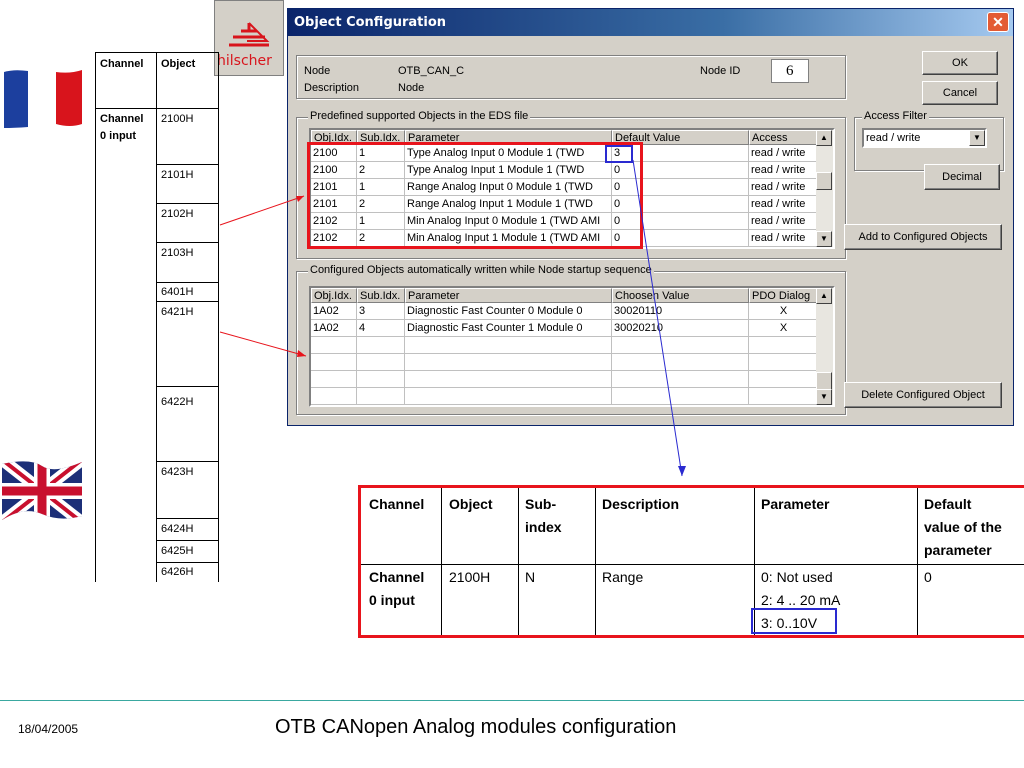  What do you see at coordinates (657, 318) in the screenshot?
I see `arrow-range` at bounding box center [657, 318].